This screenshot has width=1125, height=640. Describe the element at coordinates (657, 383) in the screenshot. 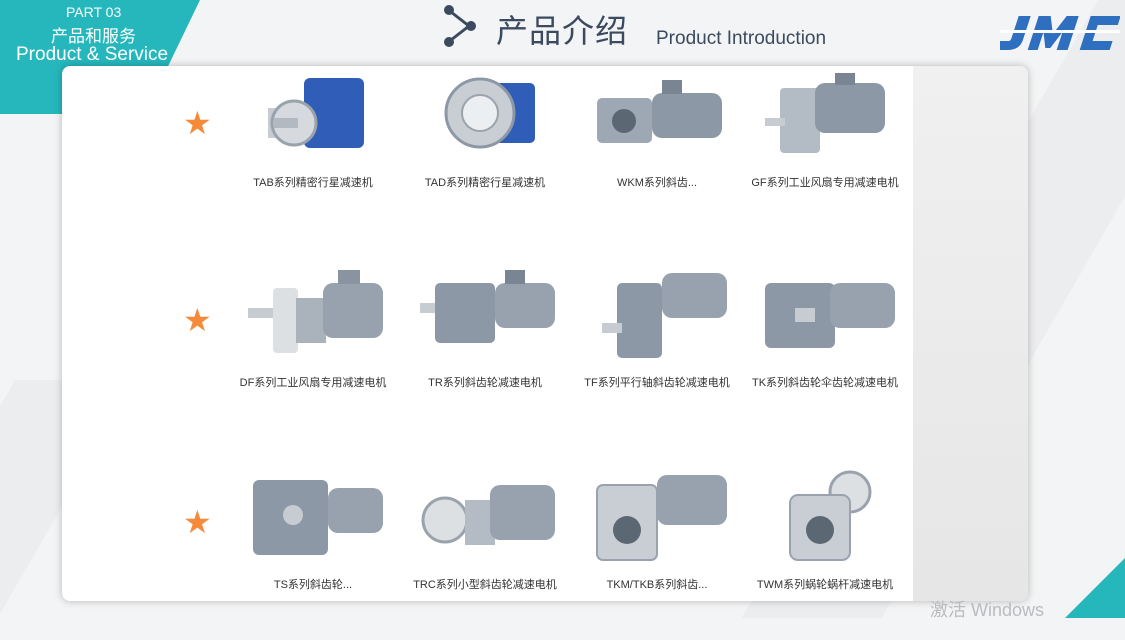

I see `product-name: TF系列平行轴斜齿轮减速电机` at that location.